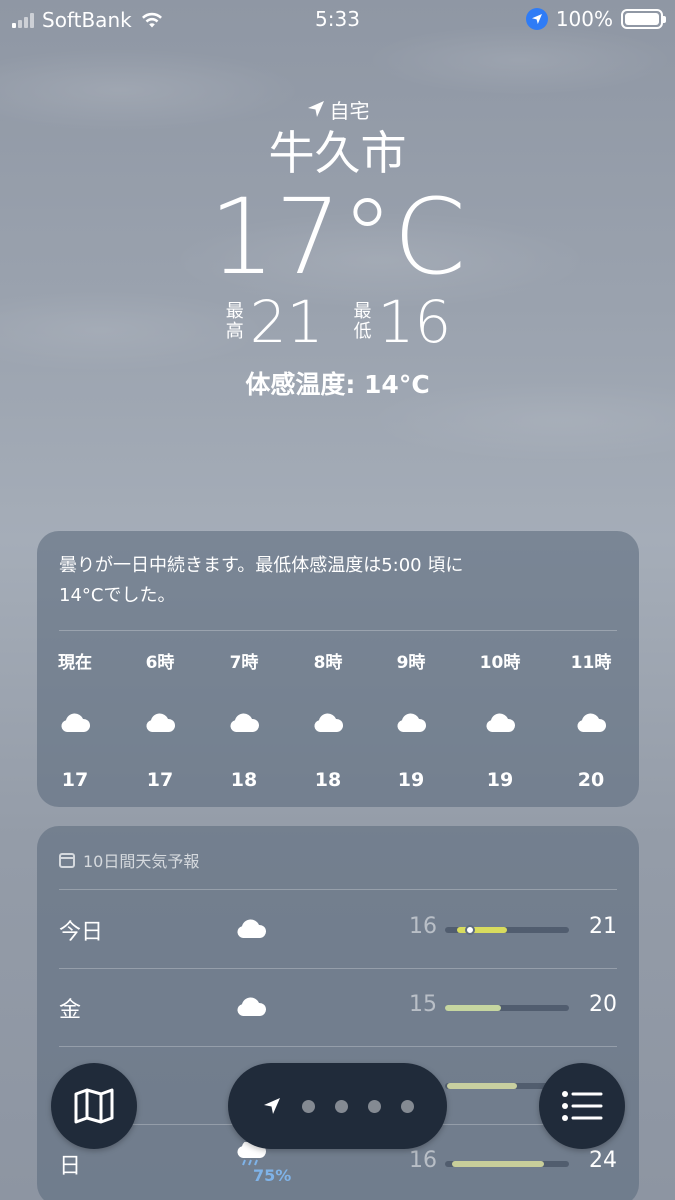  I want to click on battery-percent: 100%, so click(584, 19).